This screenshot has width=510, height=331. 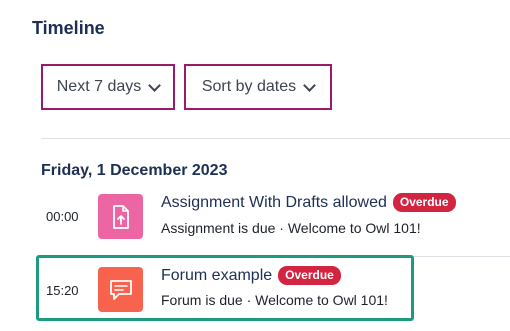 I want to click on event-subtitle: Assignment is due · Welcome to Owl 101!, so click(x=291, y=228).